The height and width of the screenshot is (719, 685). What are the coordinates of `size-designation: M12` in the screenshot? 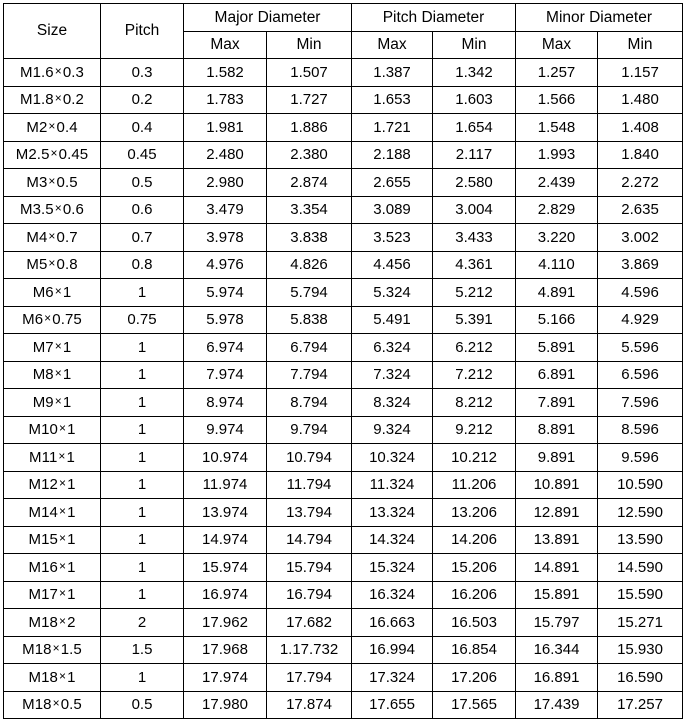 It's located at (43, 485).